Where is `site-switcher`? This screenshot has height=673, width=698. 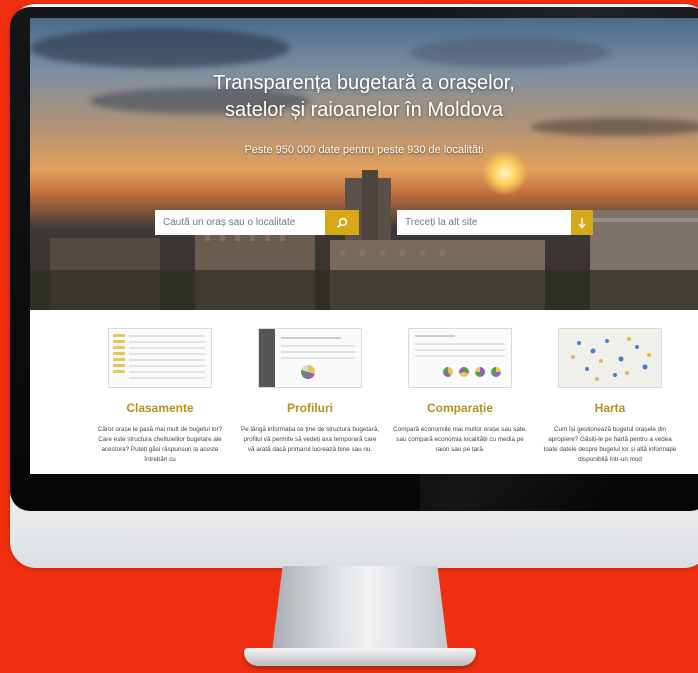 site-switcher is located at coordinates (495, 222).